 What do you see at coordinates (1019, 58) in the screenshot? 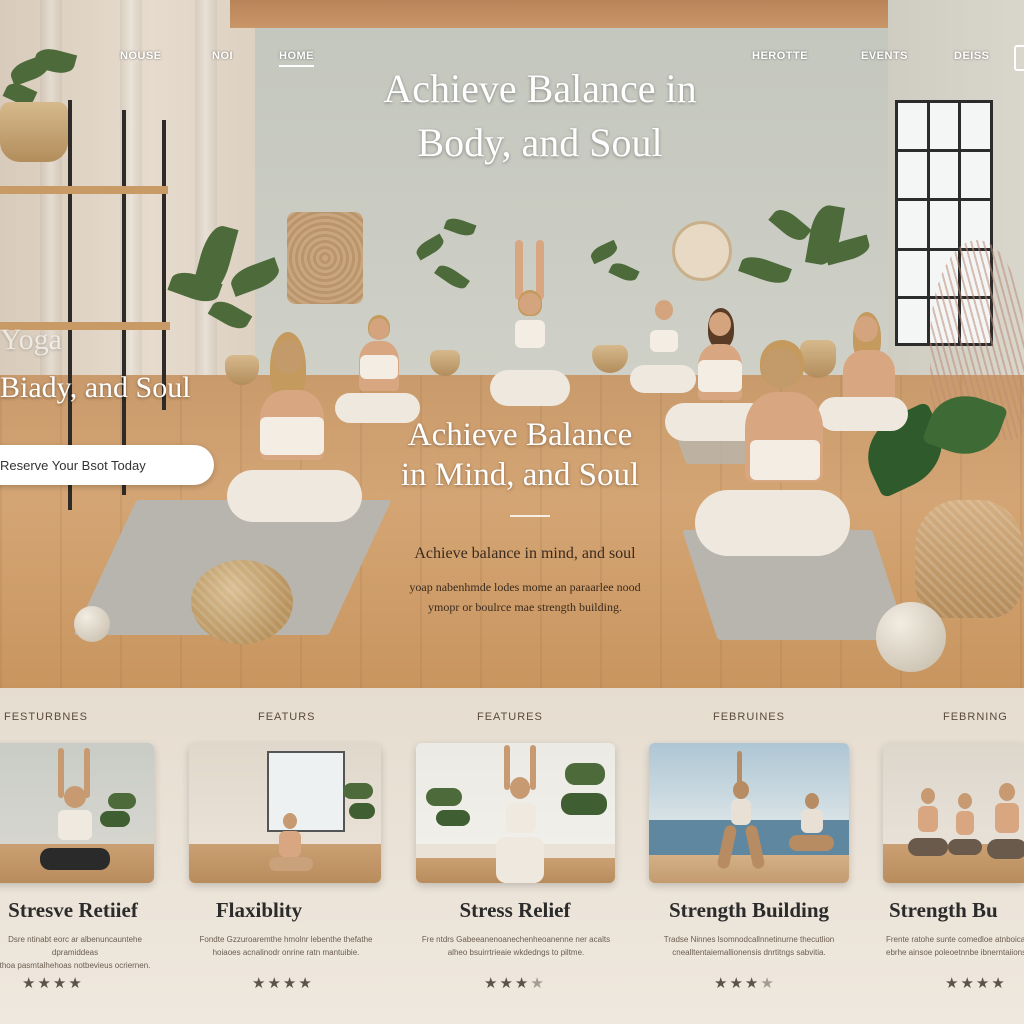
I see `menu-edge-icon` at bounding box center [1019, 58].